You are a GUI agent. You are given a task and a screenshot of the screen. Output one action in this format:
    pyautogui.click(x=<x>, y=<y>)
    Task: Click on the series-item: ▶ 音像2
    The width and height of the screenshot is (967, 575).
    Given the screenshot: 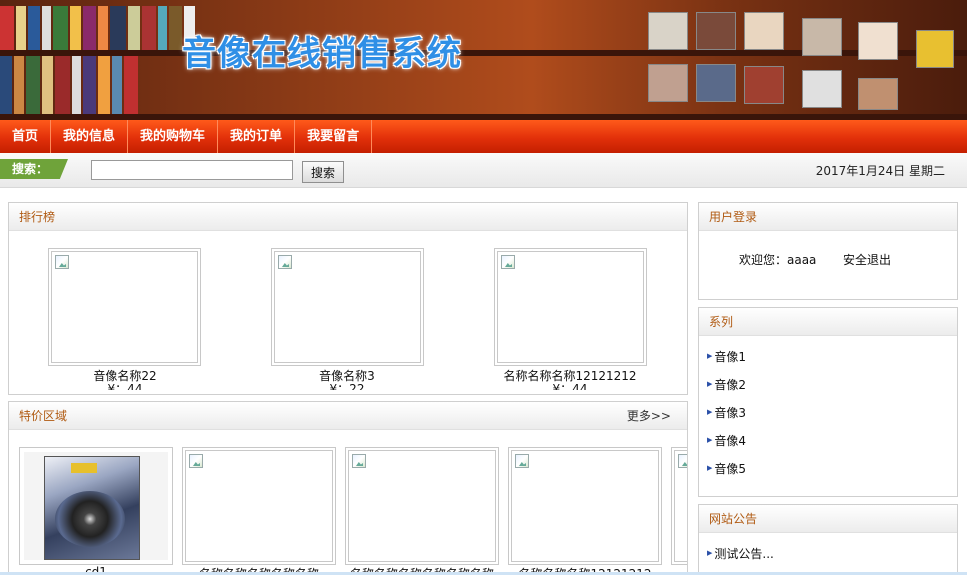 What is the action you would take?
    pyautogui.click(x=726, y=390)
    